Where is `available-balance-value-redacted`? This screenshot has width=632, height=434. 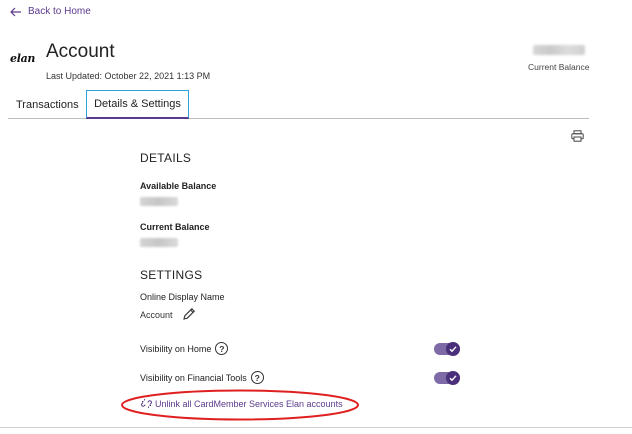 available-balance-value-redacted is located at coordinates (159, 201).